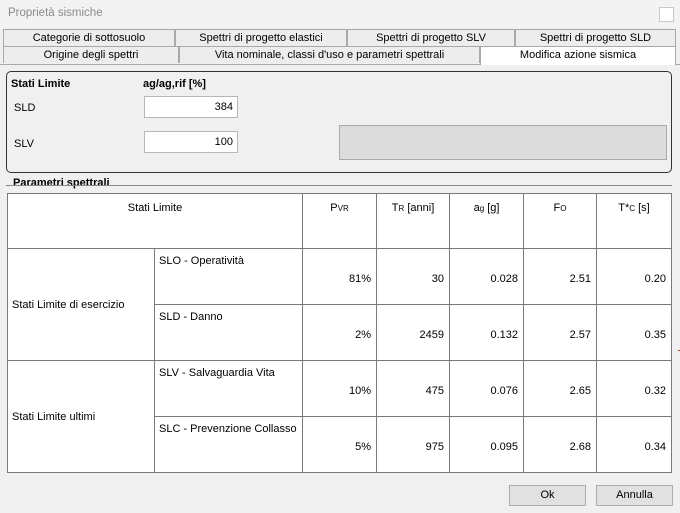 The height and width of the screenshot is (513, 680). I want to click on tab-spettri-slv: Spettri di progetto SLV, so click(431, 37).